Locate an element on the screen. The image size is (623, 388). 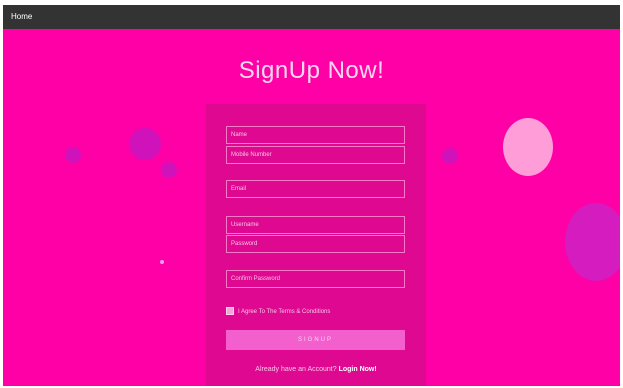
name-field: Name is located at coordinates (315, 135).